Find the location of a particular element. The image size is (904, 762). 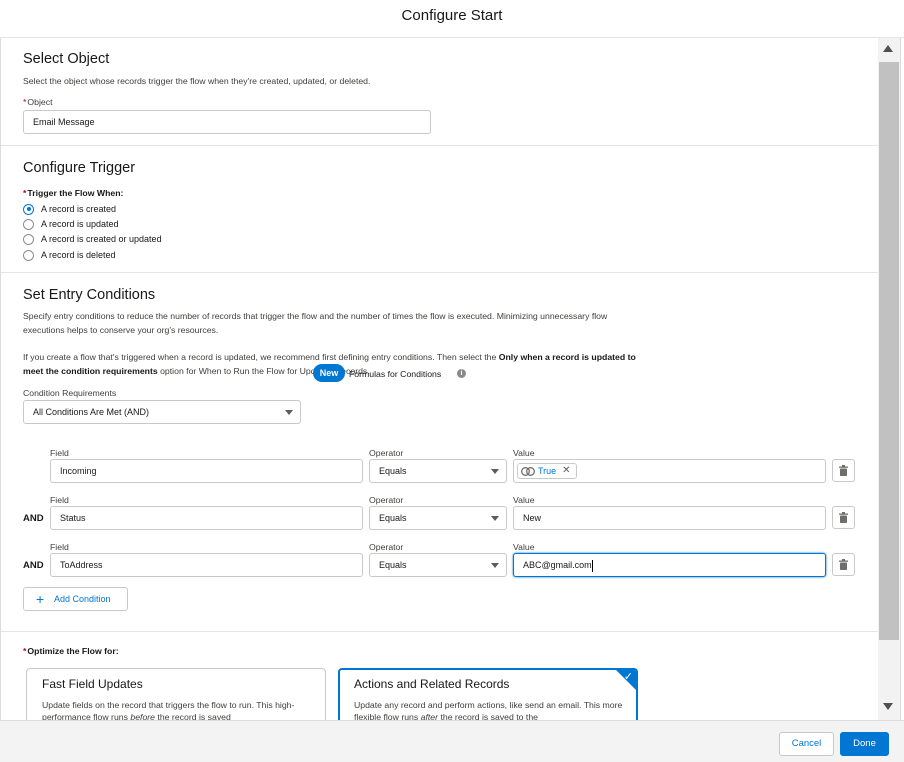

formulas-label: Formulas for Conditions is located at coordinates (395, 374).